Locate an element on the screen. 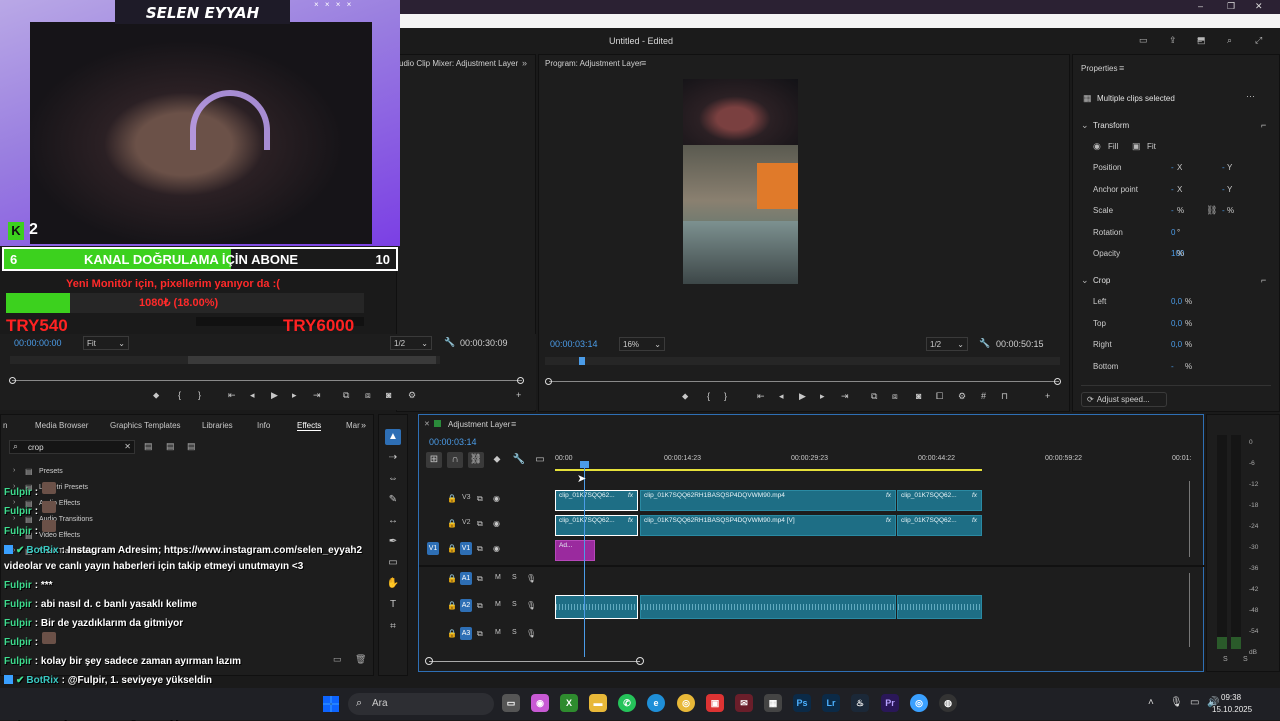  tab-graphics-templates: Graphics Templates is located at coordinates (145, 425).